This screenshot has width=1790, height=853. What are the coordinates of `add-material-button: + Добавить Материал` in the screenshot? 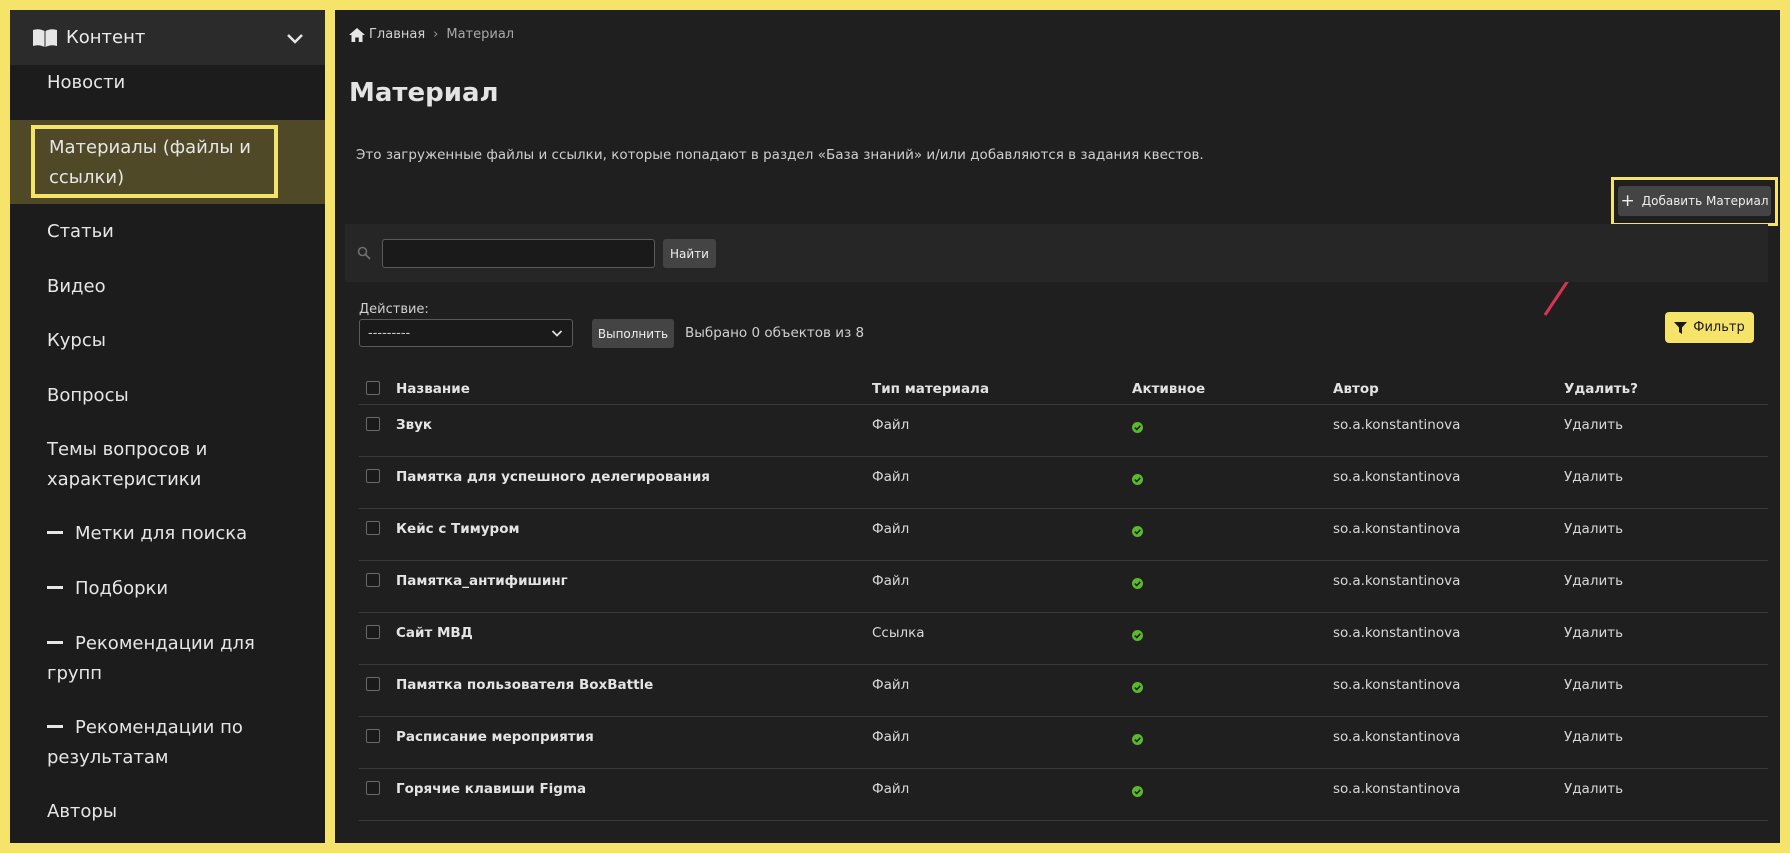 It's located at (1694, 201).